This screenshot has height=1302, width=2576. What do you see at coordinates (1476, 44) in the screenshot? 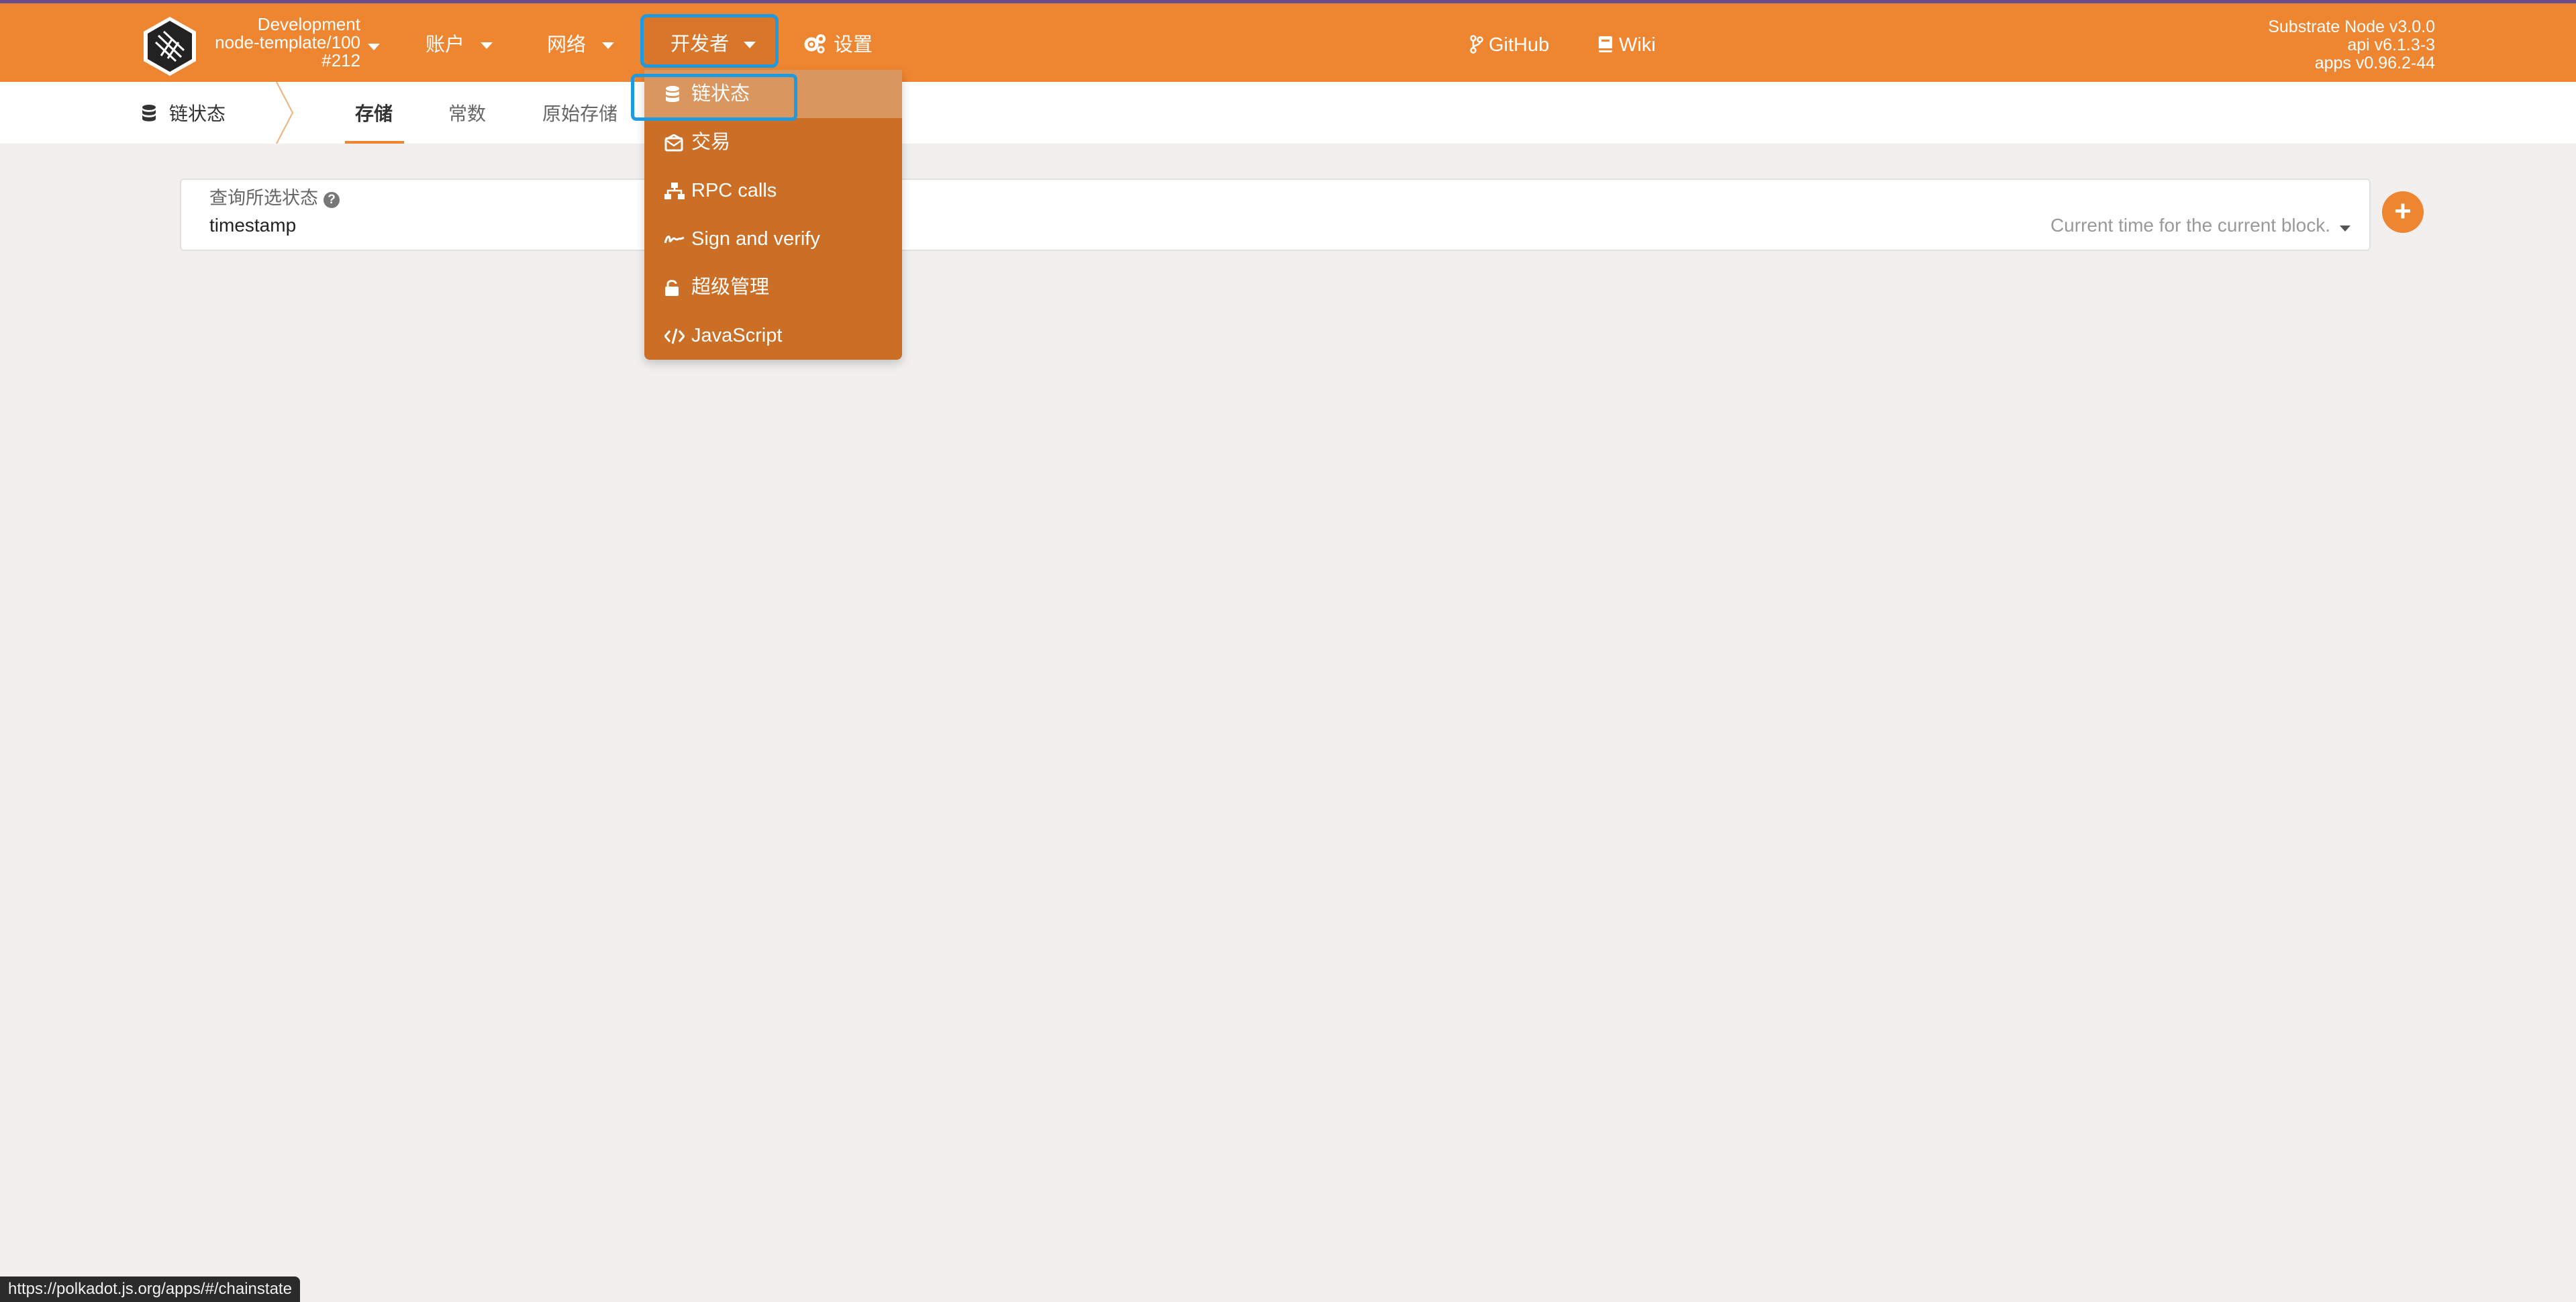
I see `code-branch-icon` at bounding box center [1476, 44].